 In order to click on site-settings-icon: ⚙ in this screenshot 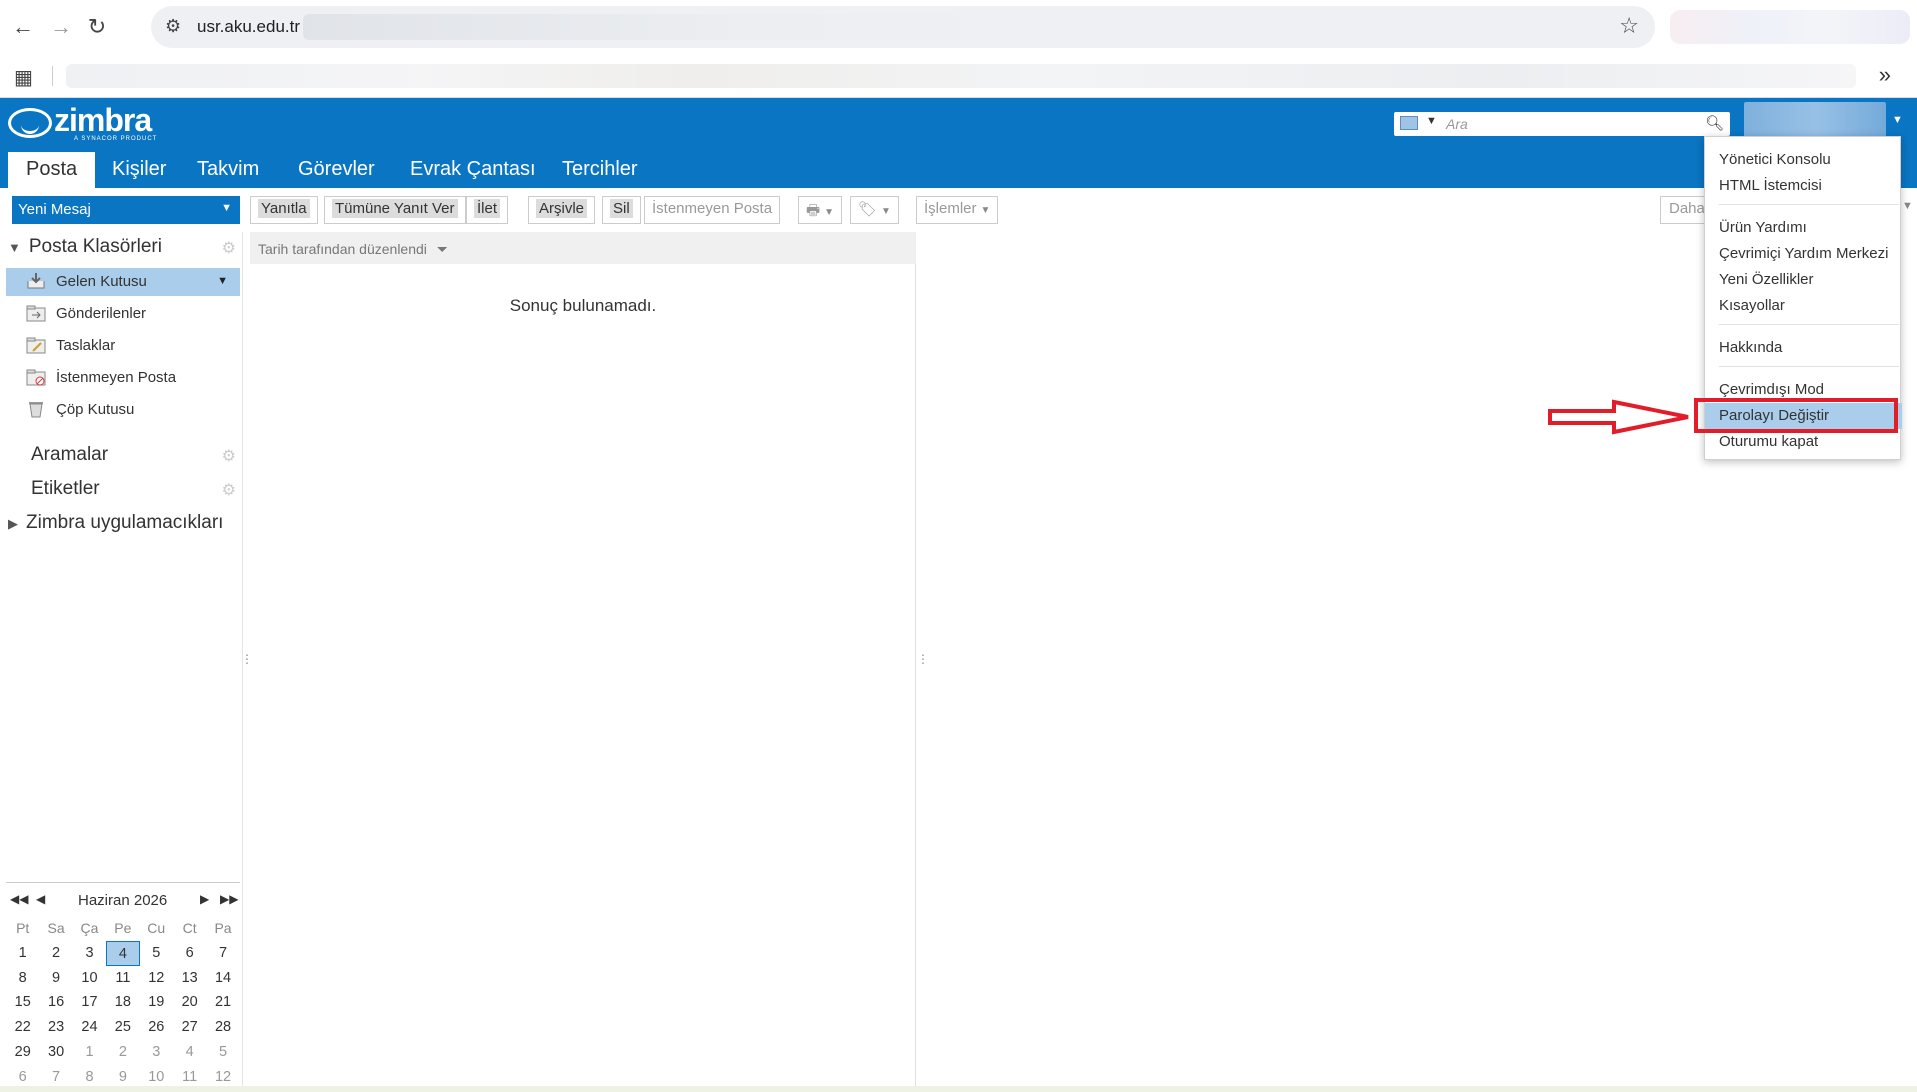, I will do `click(173, 26)`.